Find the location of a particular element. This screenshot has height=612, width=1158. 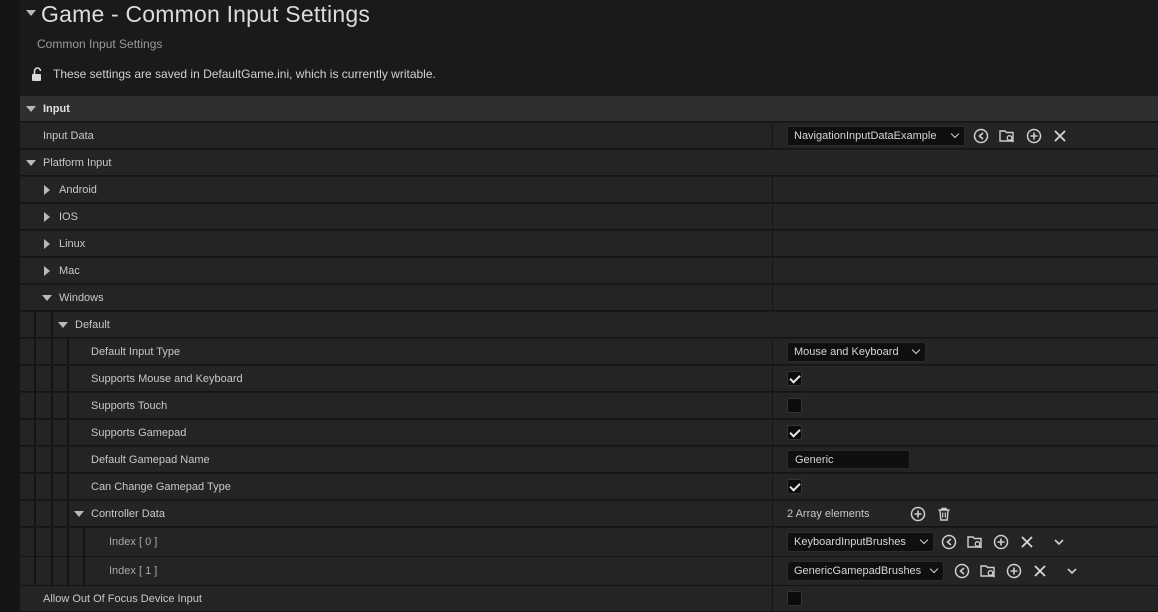

controller-data-1-dropdown: GenericGamepadBrushes is located at coordinates (865, 571).